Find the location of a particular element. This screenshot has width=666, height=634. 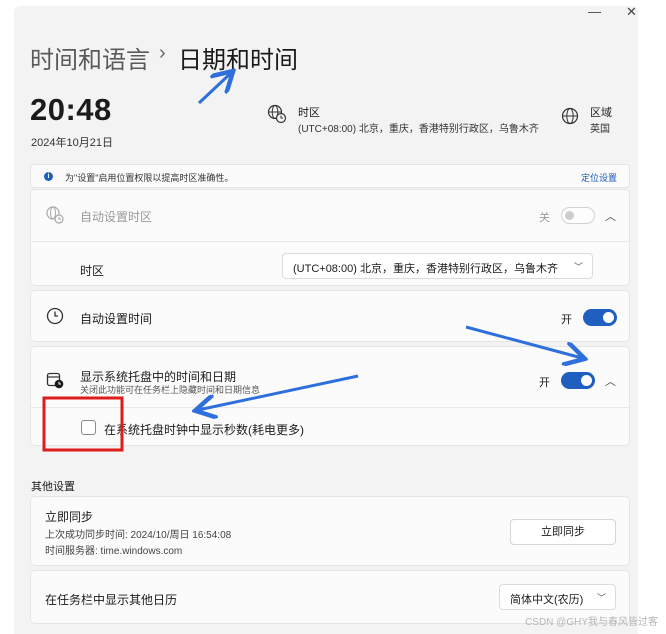

timezone-info-value: (UTC+08:00) 北京，重庆，香港特别行政区，乌鲁木齐 is located at coordinates (418, 129).